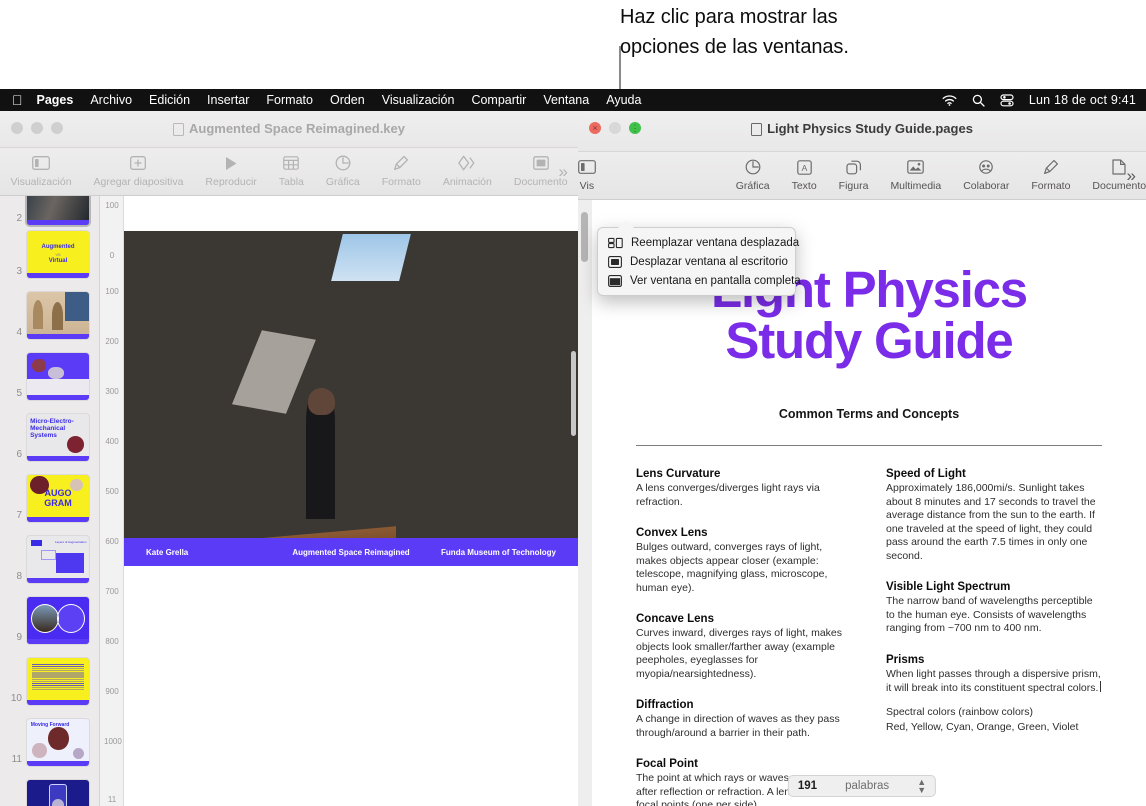 The width and height of the screenshot is (1146, 806). I want to click on pages-scrollbar-track, so click(585, 503).